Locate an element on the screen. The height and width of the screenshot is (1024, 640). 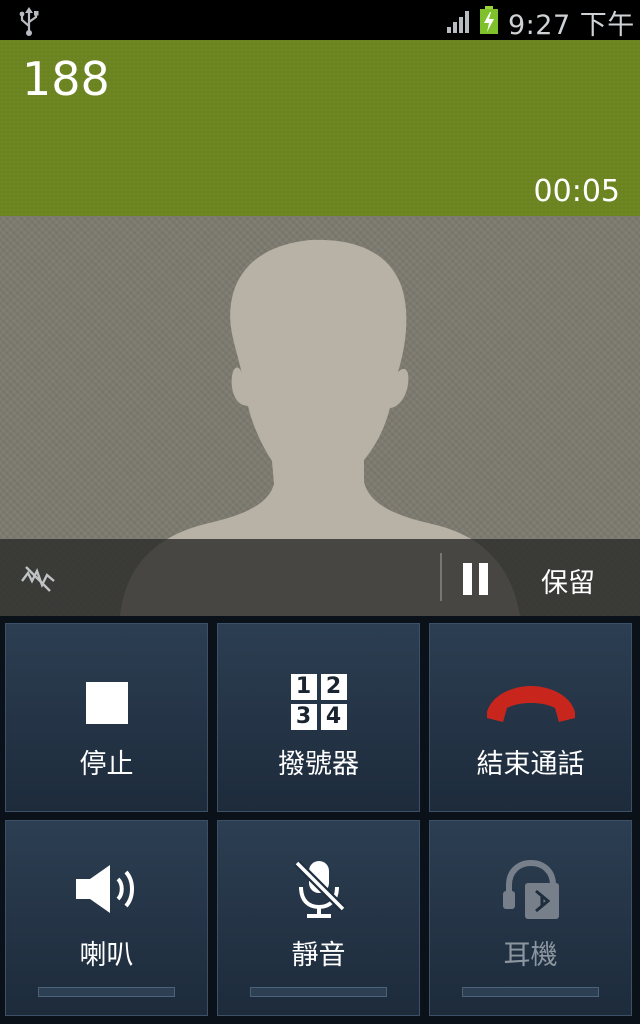
headset-label: 耳機 is located at coordinates (530, 955).